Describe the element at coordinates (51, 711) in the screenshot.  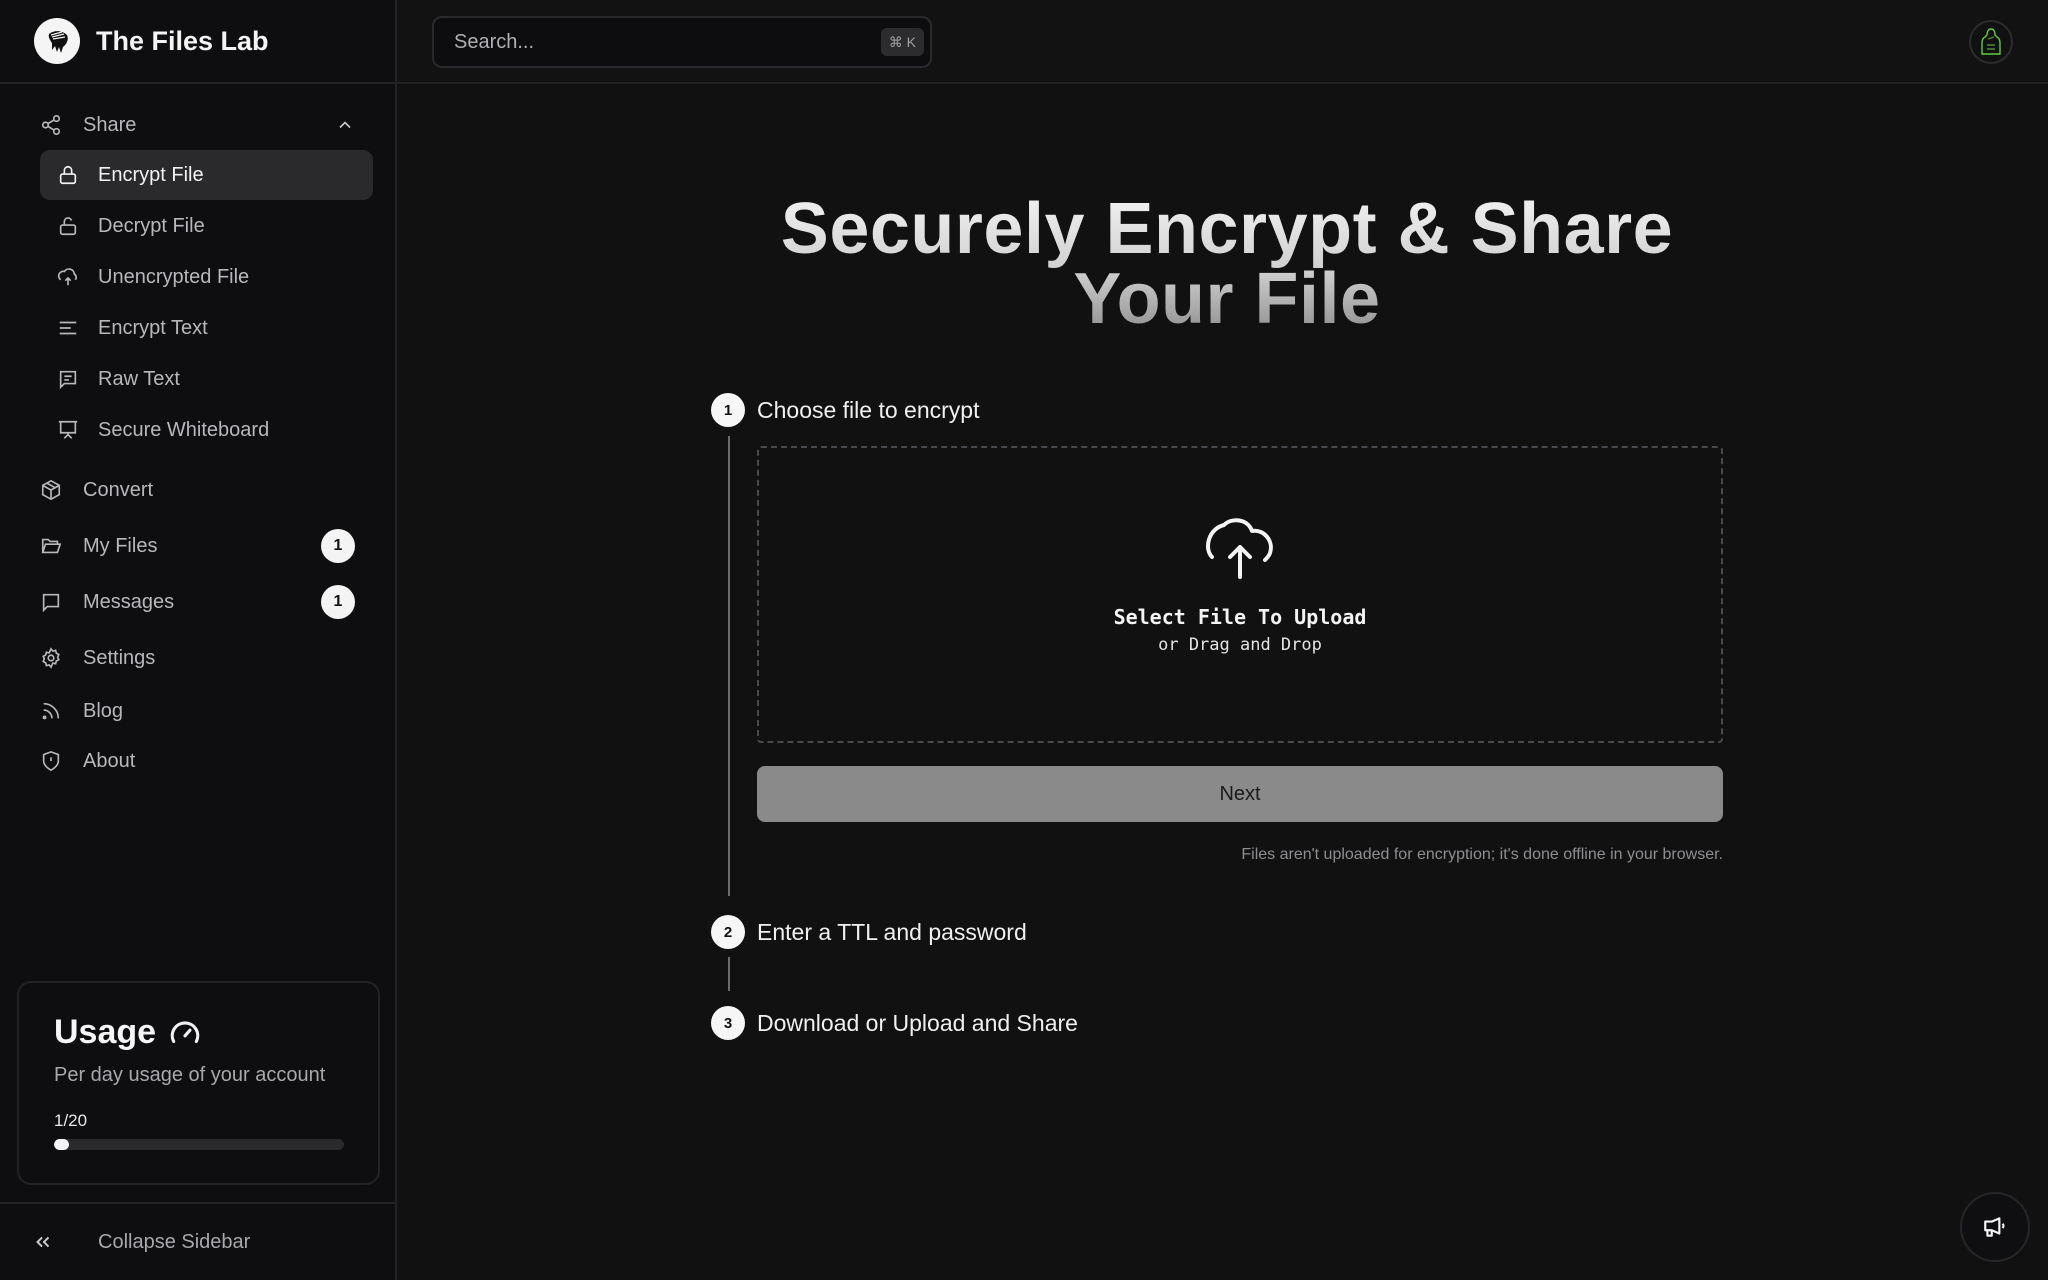
I see `rss-icon` at that location.